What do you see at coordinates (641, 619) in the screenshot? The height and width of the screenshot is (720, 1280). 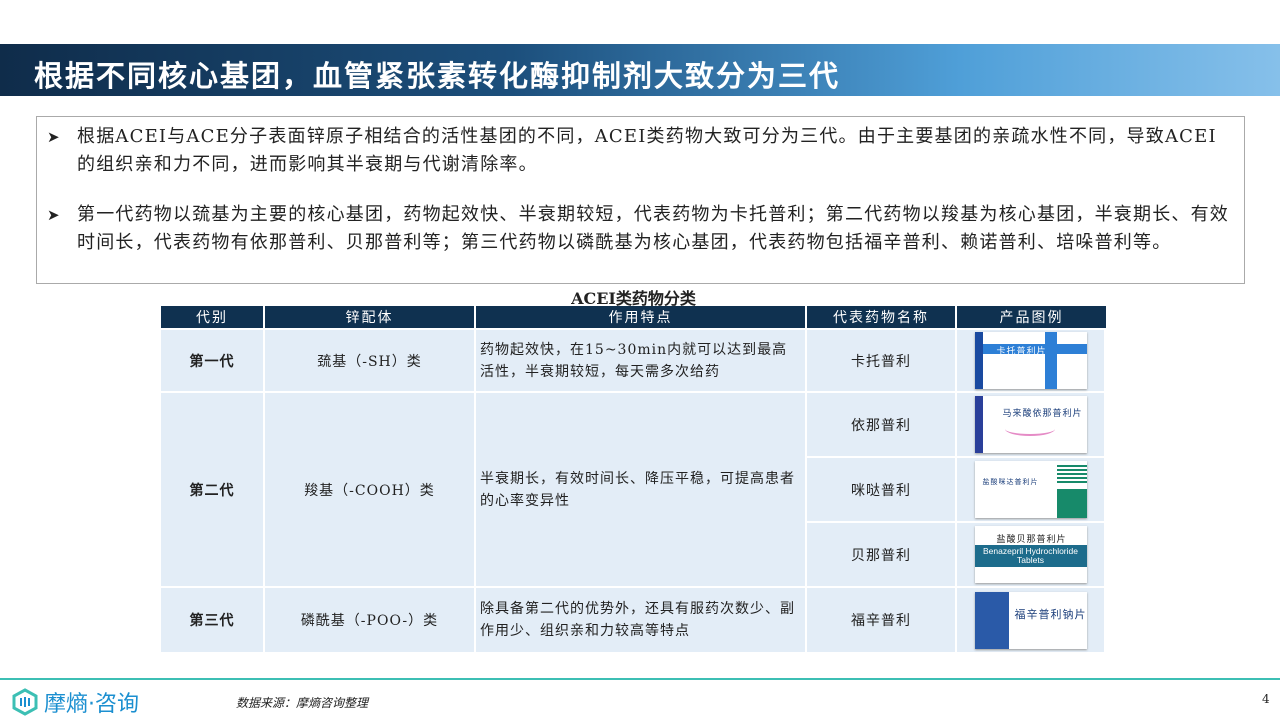 I see `feature-cell: 除具备第二代的优势外，还具有服药次数少、副作用少、组织亲和力较高等特点` at bounding box center [641, 619].